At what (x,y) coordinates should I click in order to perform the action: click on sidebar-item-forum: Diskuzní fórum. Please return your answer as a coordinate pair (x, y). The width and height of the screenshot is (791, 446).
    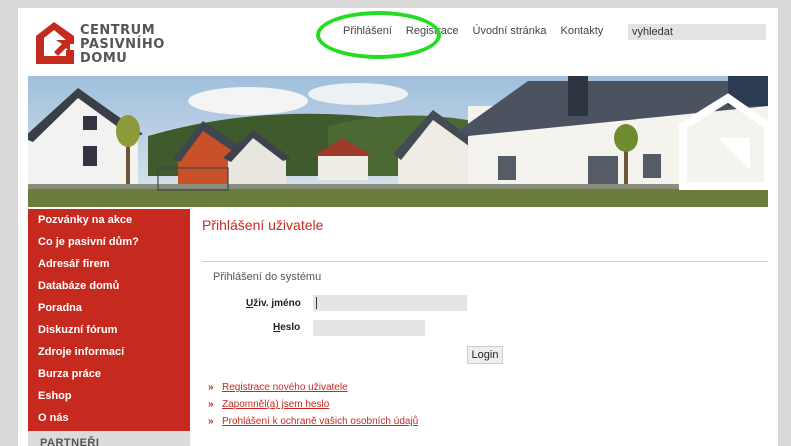
    Looking at the image, I should click on (109, 330).